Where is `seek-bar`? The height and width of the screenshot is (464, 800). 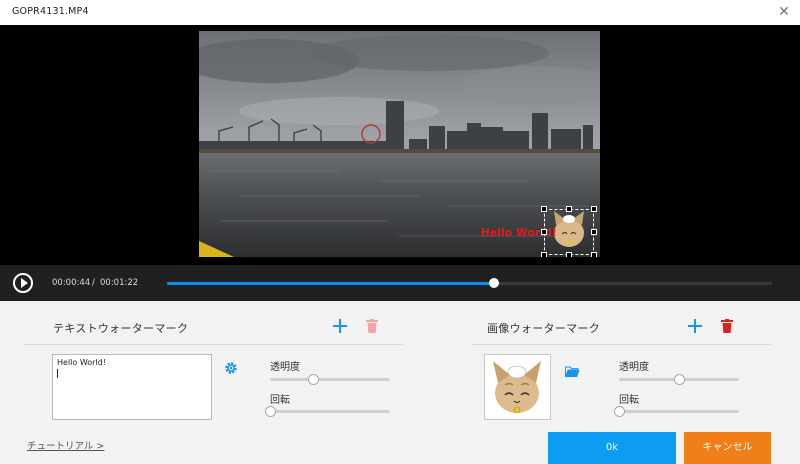 seek-bar is located at coordinates (469, 283).